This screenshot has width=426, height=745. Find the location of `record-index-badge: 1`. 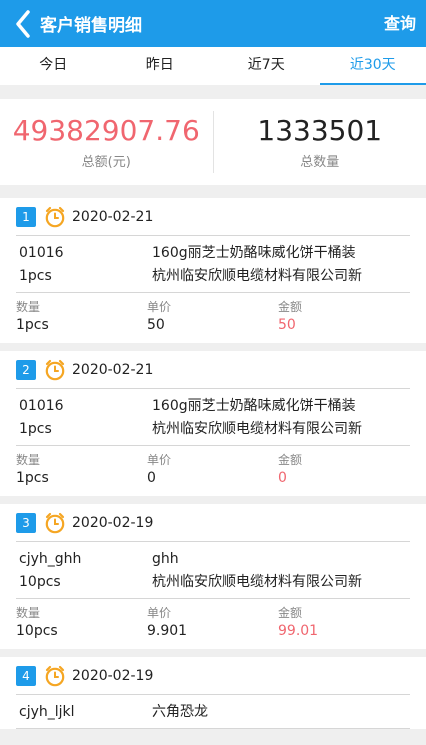

record-index-badge: 1 is located at coordinates (26, 216).